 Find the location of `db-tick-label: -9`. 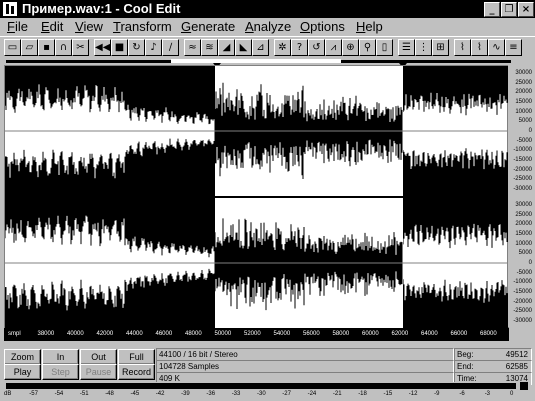

db-tick-label: -9 is located at coordinates (437, 394).